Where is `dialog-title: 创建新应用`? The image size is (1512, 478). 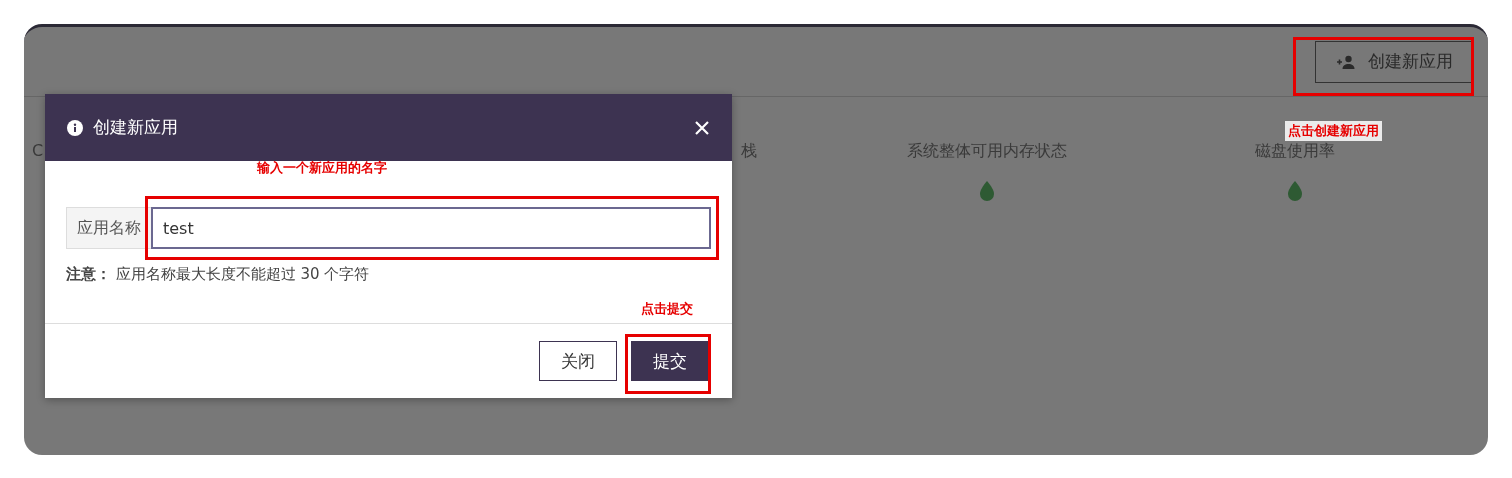
dialog-title: 创建新应用 is located at coordinates (136, 127).